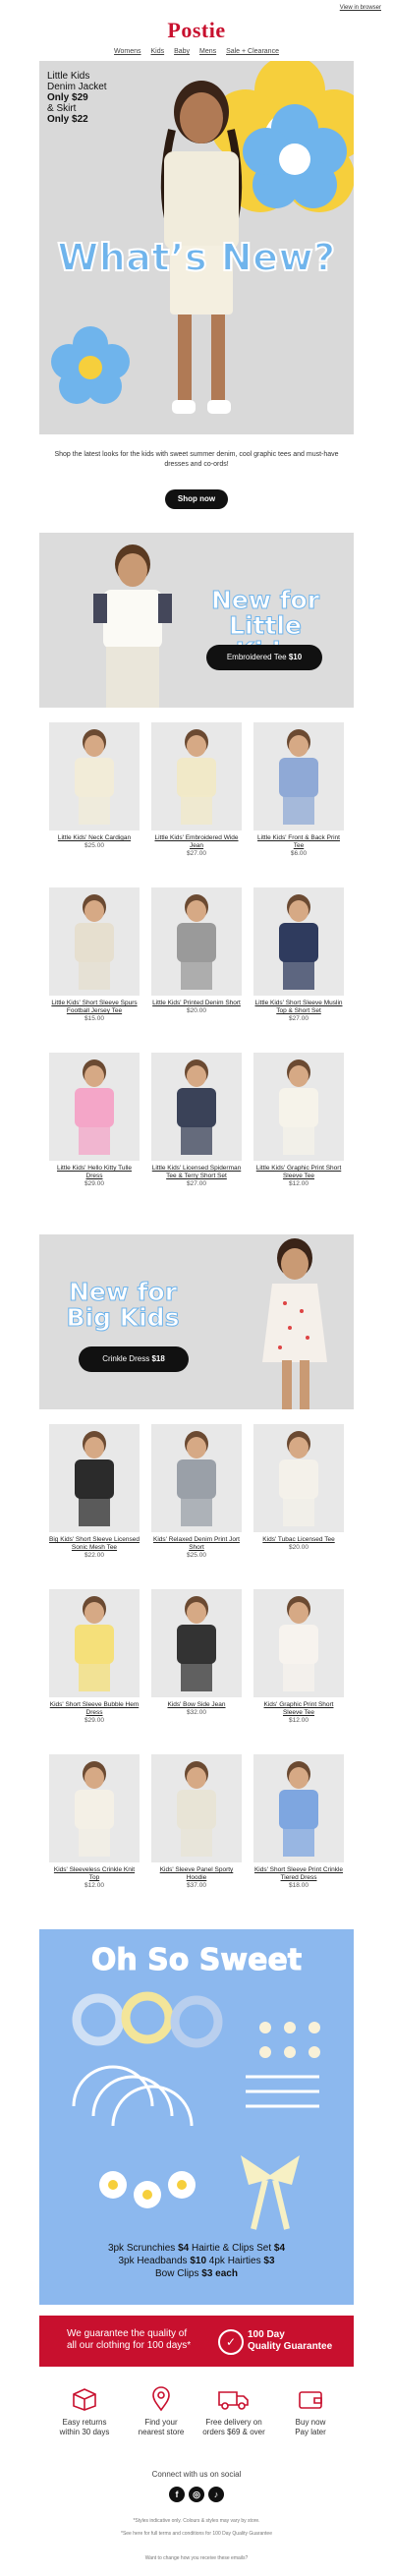  What do you see at coordinates (126, 1359) in the screenshot?
I see `crinkle-dress-label: Crinkle Dress` at bounding box center [126, 1359].